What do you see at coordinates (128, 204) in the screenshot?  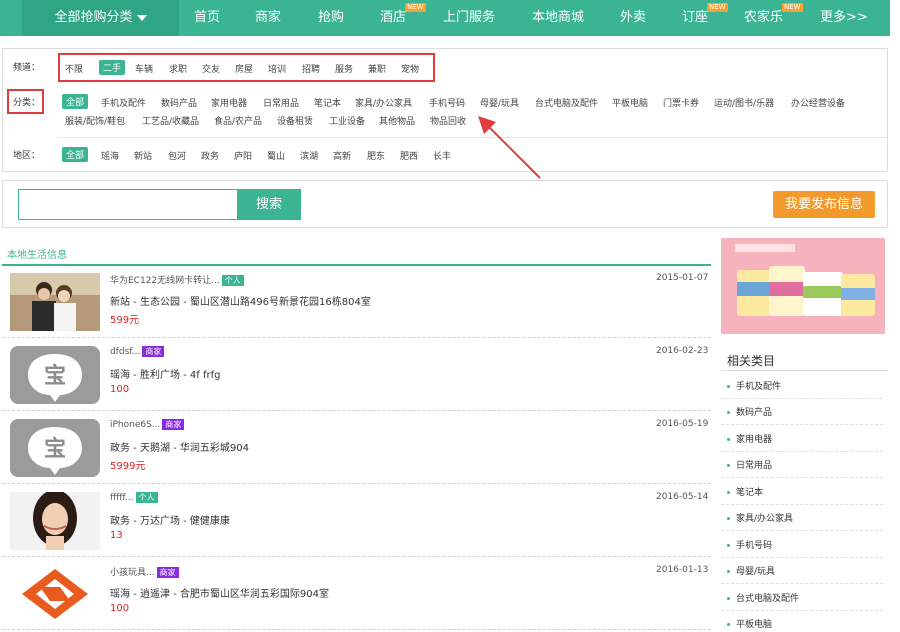 I see `search-input` at bounding box center [128, 204].